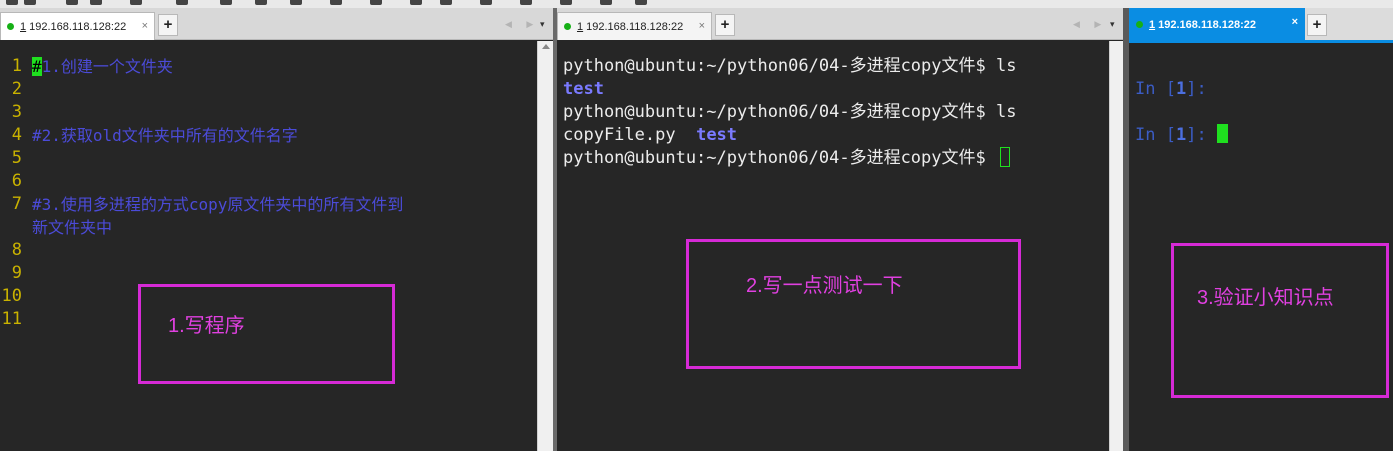  Describe the element at coordinates (1222, 133) in the screenshot. I see `ipython-cursor` at that location.